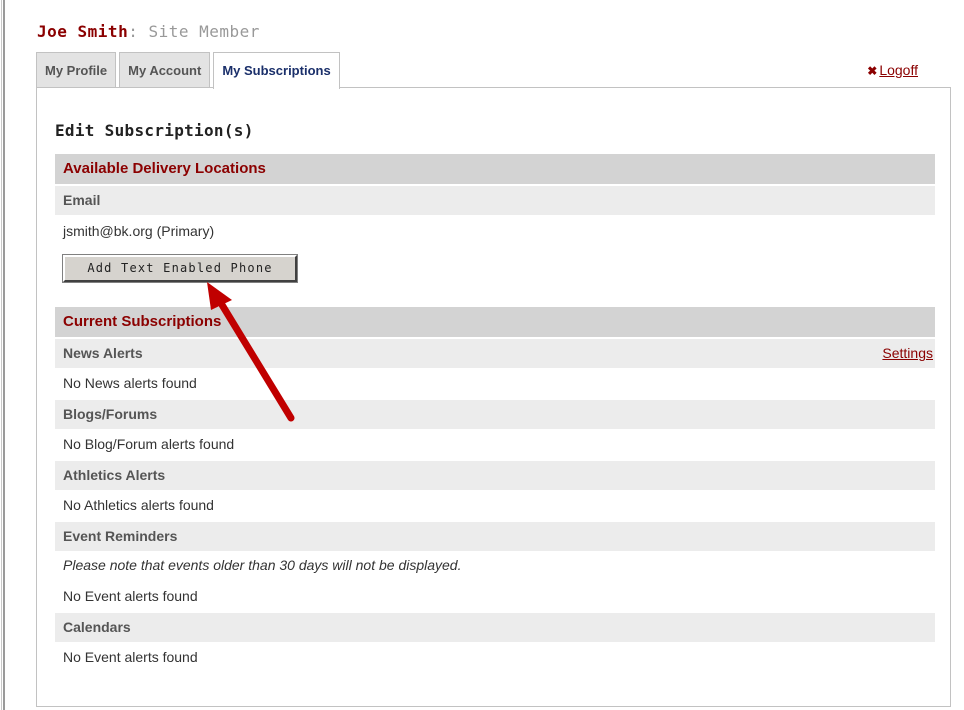  Describe the element at coordinates (130, 596) in the screenshot. I see `event-reminders-empty: No Event alerts found` at that location.